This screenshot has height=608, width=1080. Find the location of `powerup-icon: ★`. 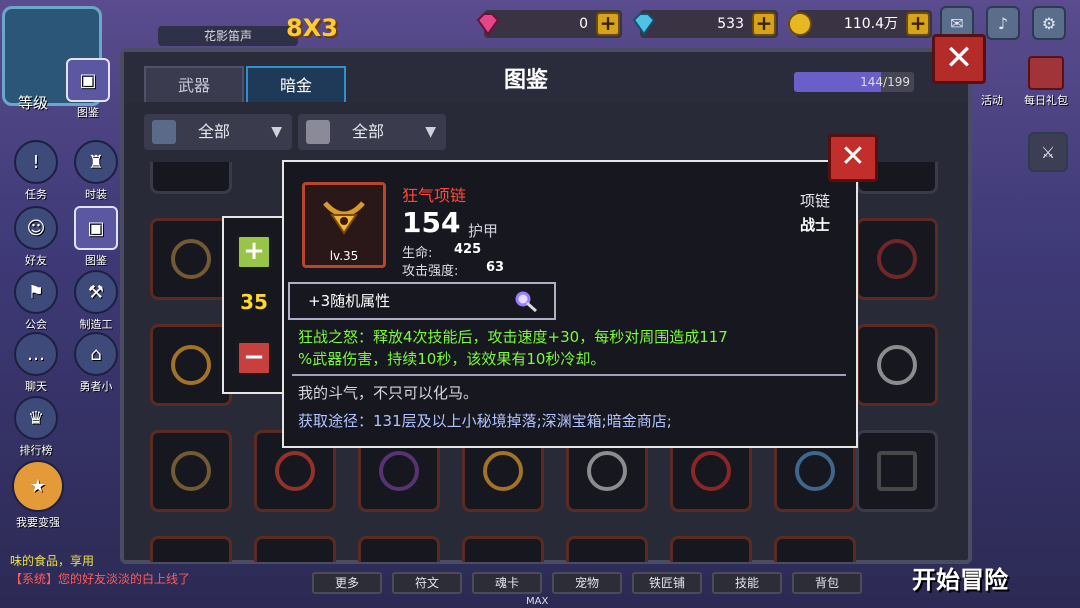

powerup-icon: ★ is located at coordinates (38, 486).